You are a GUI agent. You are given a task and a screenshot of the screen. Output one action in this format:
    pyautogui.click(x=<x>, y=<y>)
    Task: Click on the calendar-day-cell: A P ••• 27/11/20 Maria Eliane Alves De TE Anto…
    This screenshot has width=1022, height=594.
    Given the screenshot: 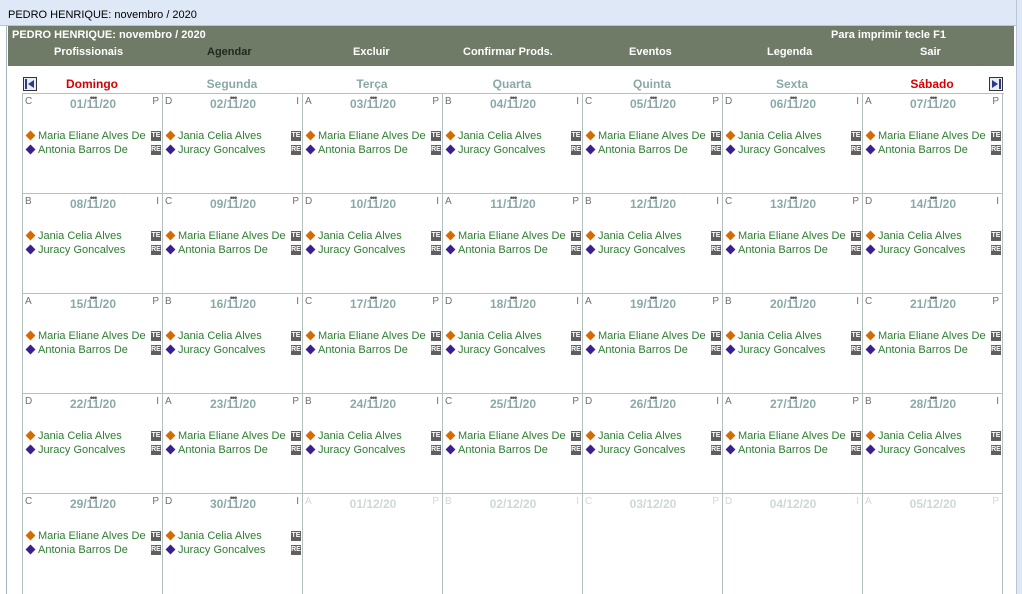 What is the action you would take?
    pyautogui.click(x=793, y=443)
    